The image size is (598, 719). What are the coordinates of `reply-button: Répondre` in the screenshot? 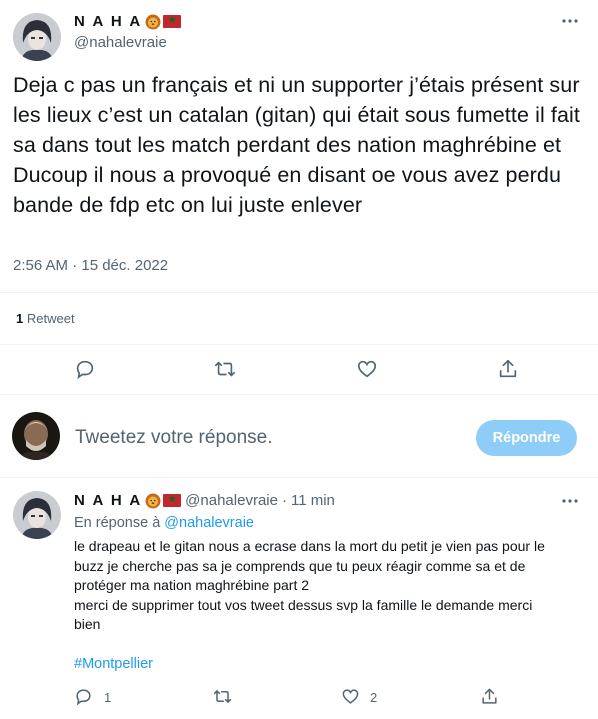 It's located at (526, 438).